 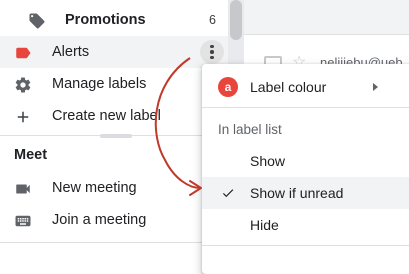 I want to click on menu-option-hide: Hide, so click(x=305, y=225).